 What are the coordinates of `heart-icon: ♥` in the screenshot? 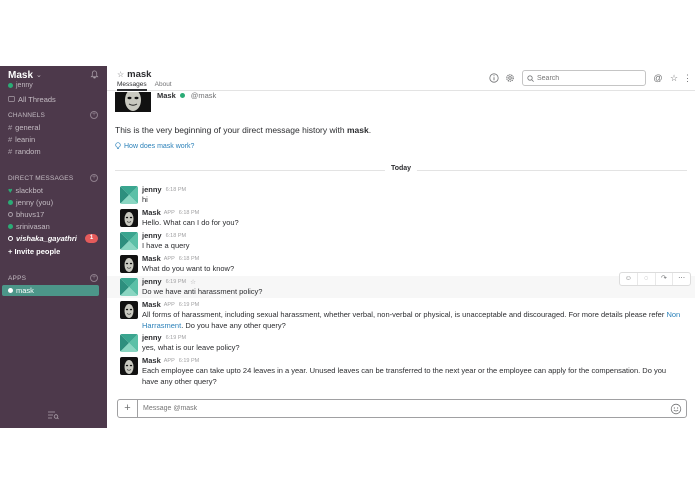 It's located at (10, 190).